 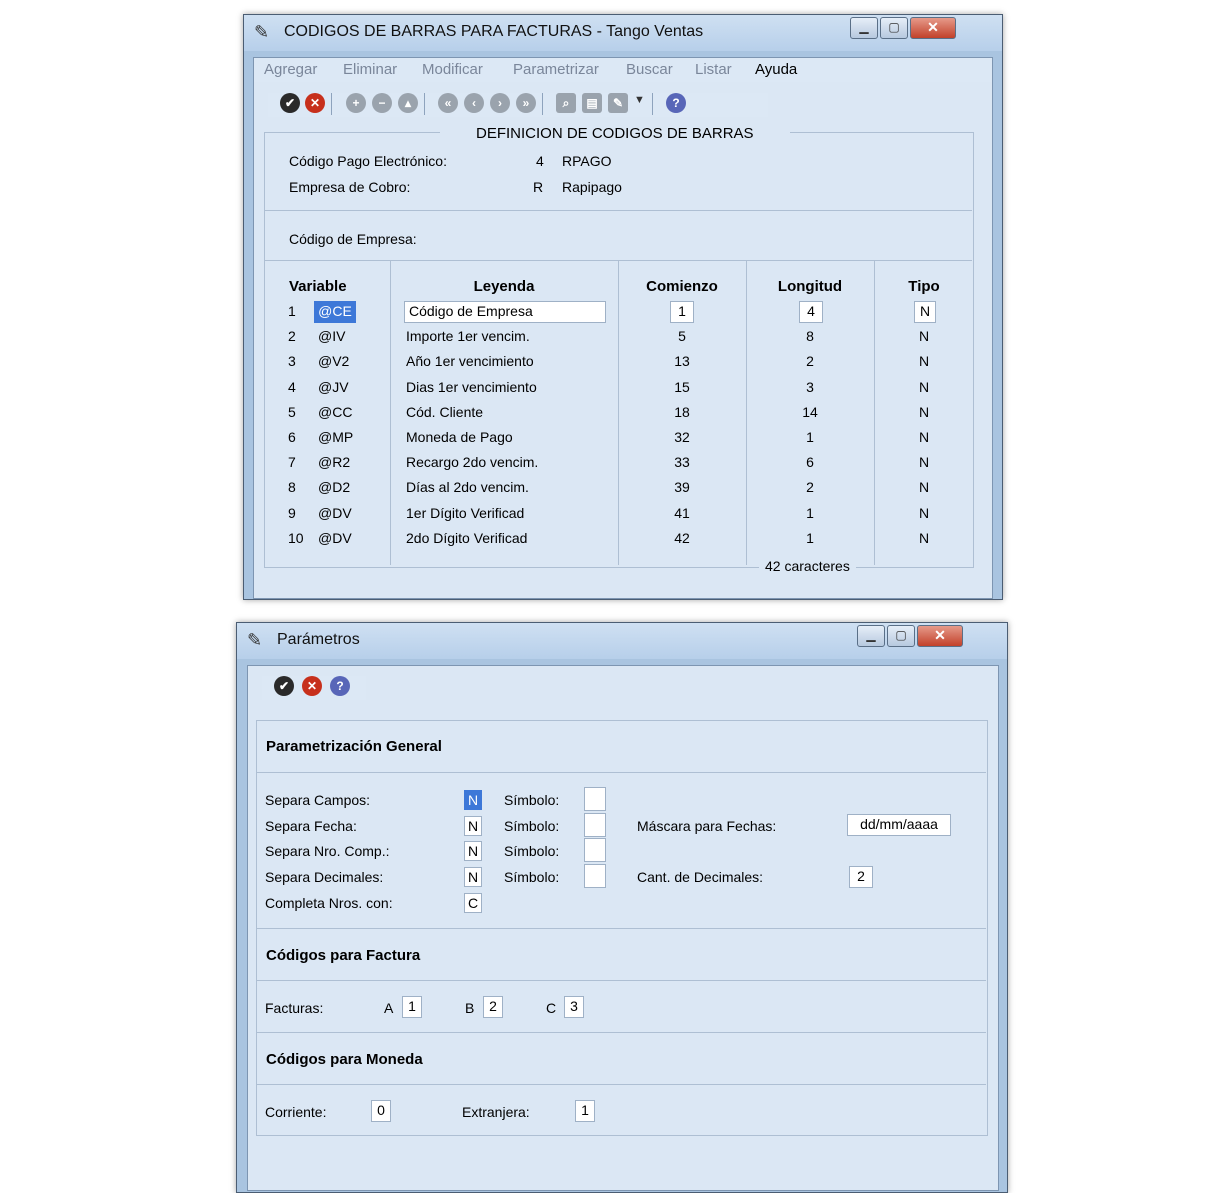 I want to click on factura-a-field: 1, so click(x=412, y=1007).